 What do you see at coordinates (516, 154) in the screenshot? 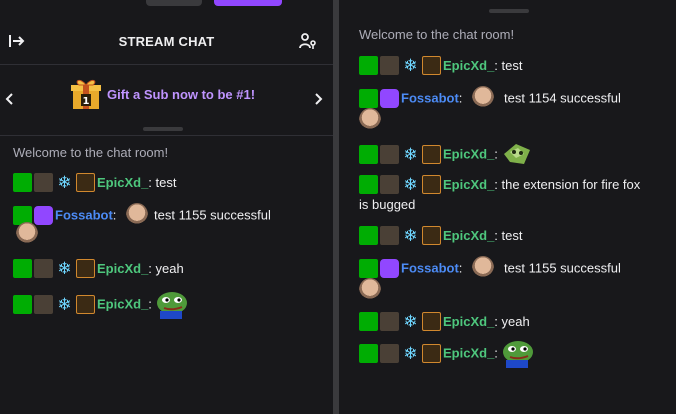
I see `frog-emote-icon` at bounding box center [516, 154].